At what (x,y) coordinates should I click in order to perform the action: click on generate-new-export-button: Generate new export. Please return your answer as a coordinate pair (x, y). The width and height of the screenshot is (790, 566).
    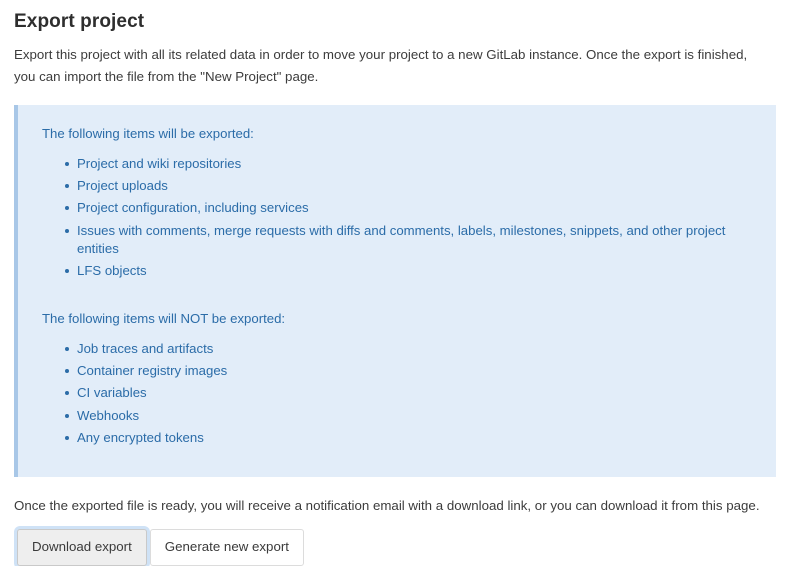
    Looking at the image, I should click on (226, 547).